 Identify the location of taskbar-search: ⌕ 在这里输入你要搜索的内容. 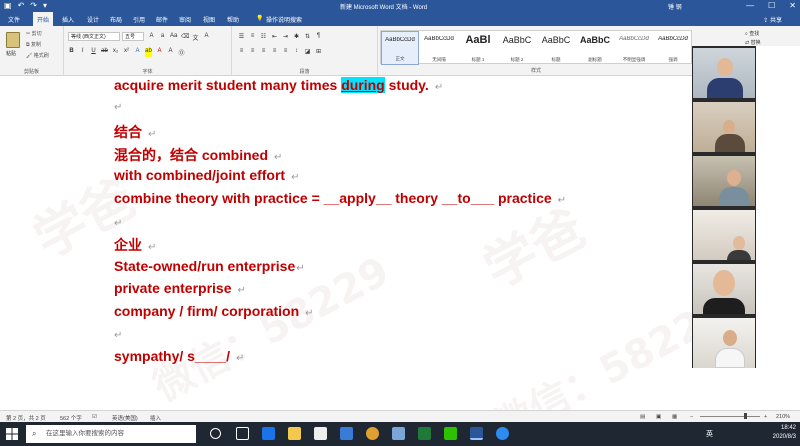
(111, 434).